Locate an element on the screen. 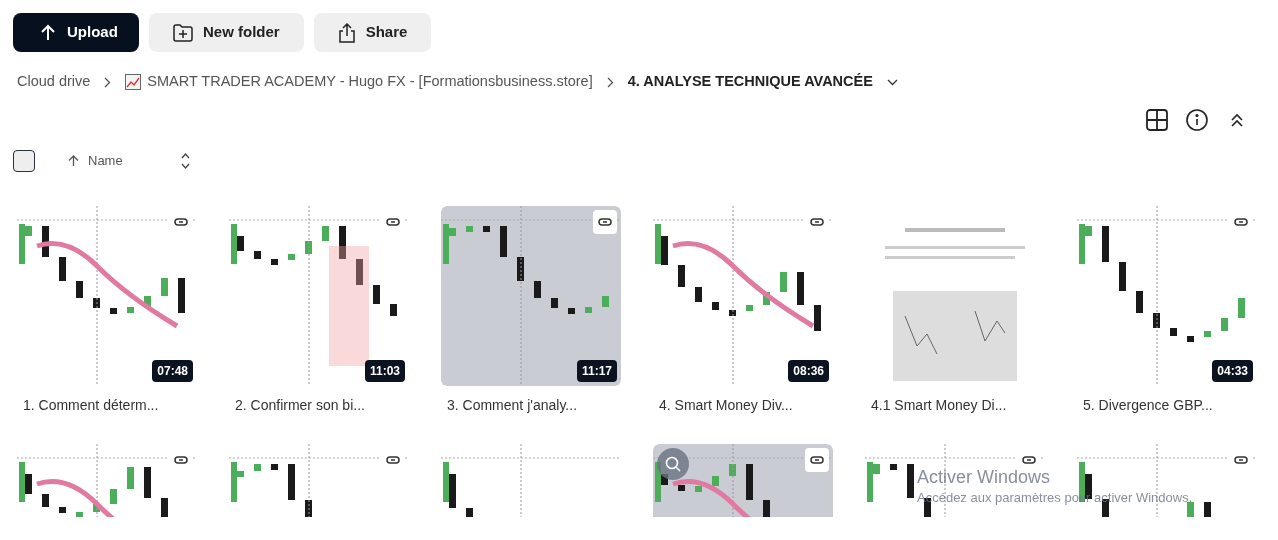 The height and width of the screenshot is (540, 1278). breadcrumb-link: Cloud drive is located at coordinates (54, 82).